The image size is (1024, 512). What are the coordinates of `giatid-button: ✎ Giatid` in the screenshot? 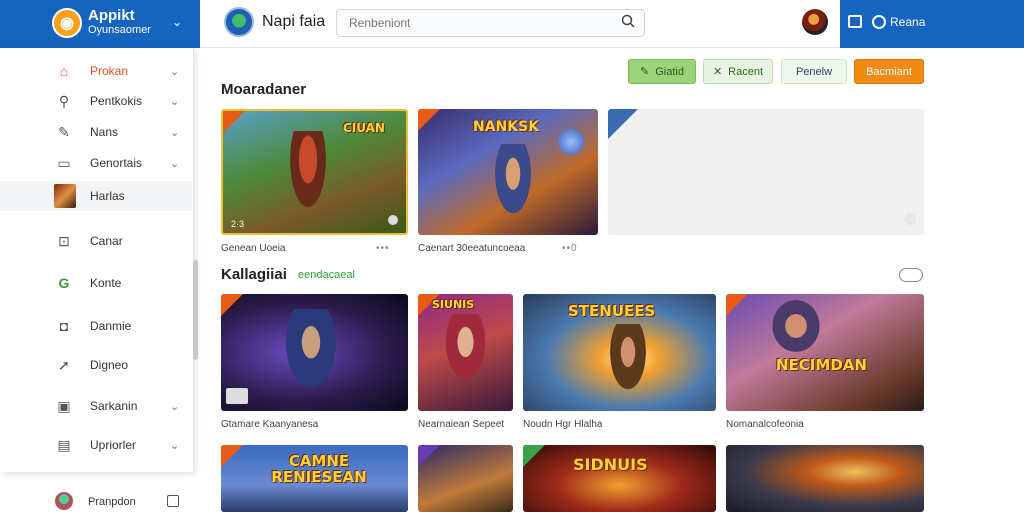 It's located at (662, 71).